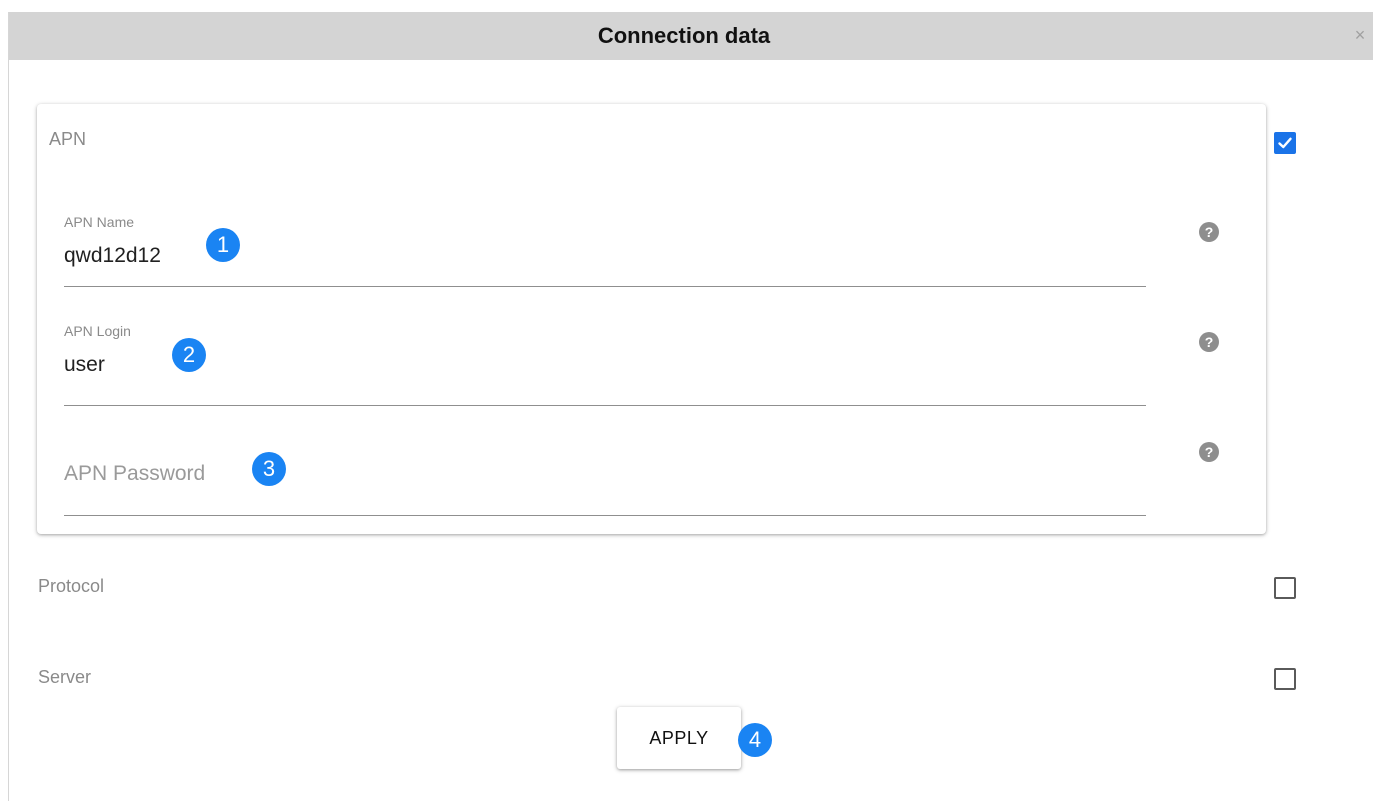 Image resolution: width=1373 pixels, height=801 pixels. Describe the element at coordinates (1360, 35) in the screenshot. I see `close-icon: ×` at that location.